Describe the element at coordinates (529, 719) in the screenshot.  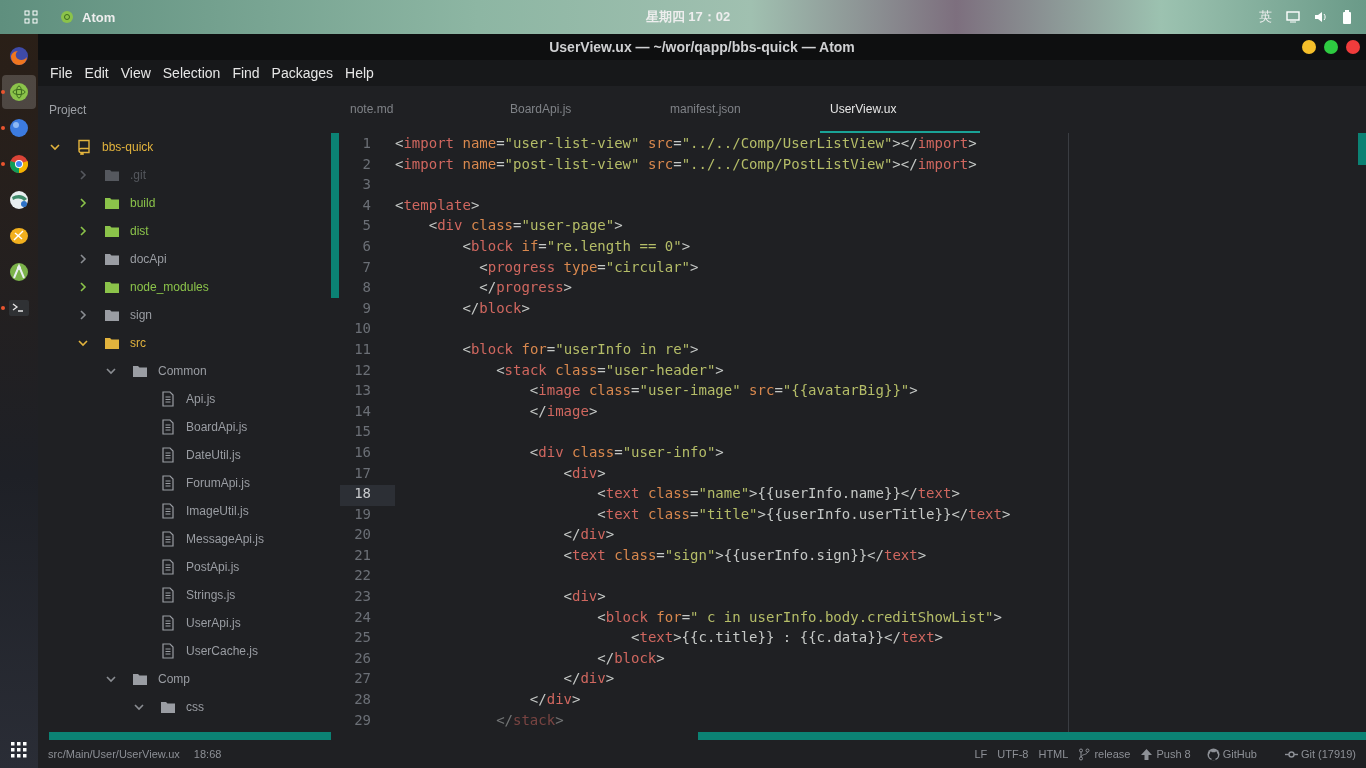
I see `code-line: </stack>` at that location.